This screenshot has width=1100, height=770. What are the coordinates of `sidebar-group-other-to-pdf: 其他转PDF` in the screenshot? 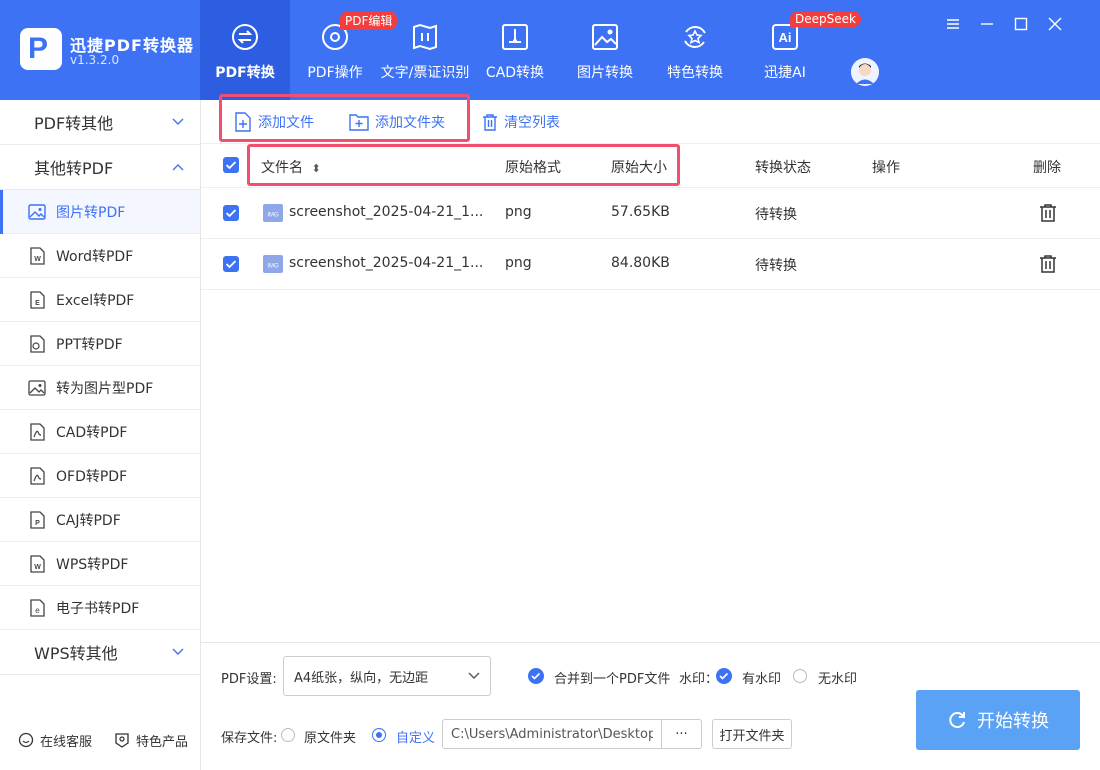 It's located at (100, 167).